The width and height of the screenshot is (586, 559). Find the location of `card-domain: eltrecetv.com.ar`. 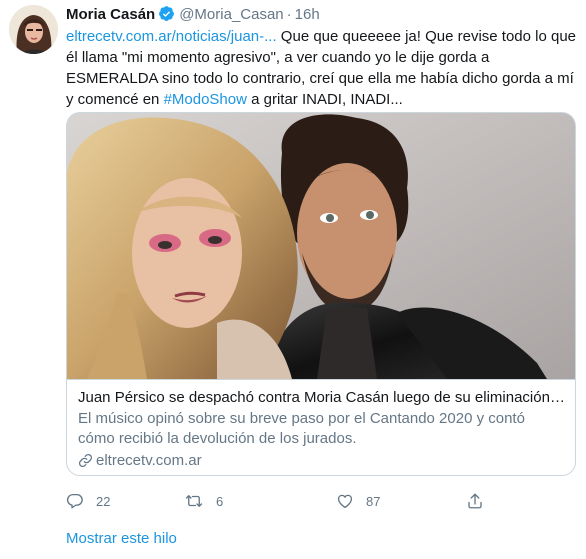

card-domain: eltrecetv.com.ar is located at coordinates (321, 461).